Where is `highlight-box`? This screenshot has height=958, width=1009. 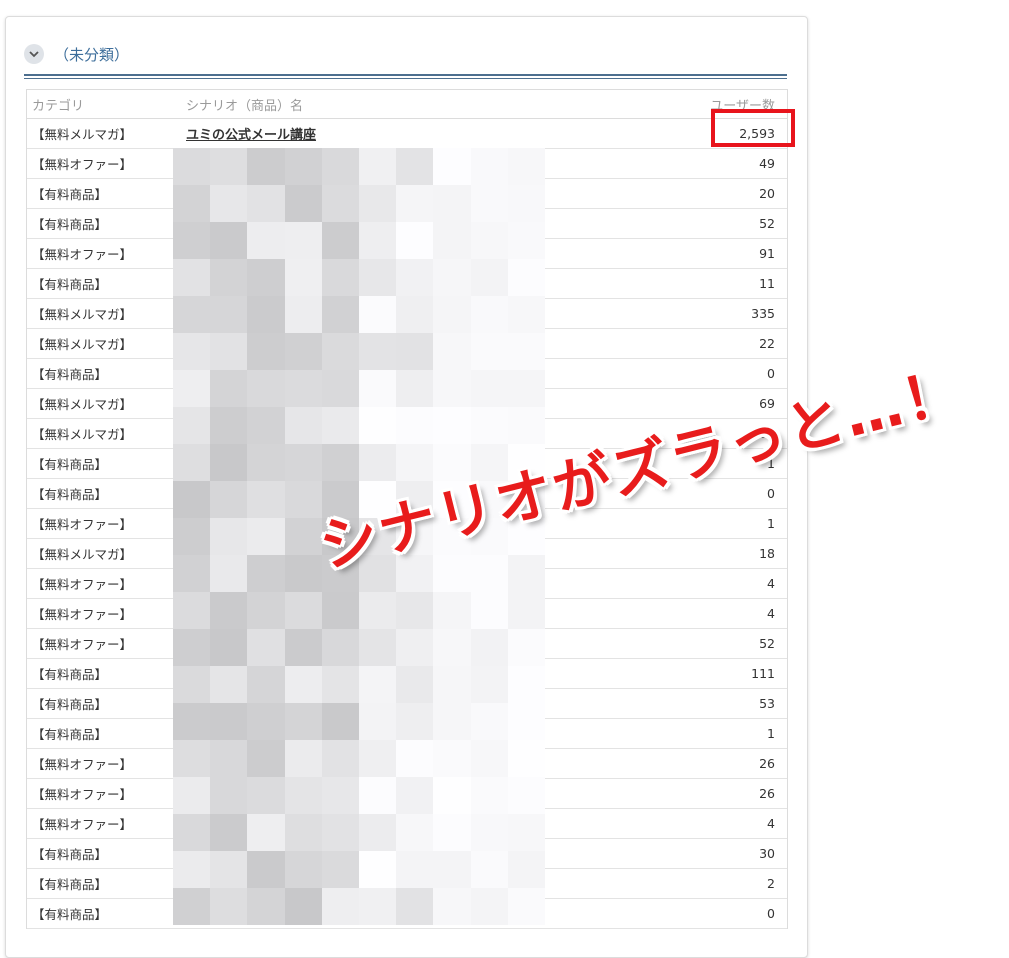
highlight-box is located at coordinates (753, 128).